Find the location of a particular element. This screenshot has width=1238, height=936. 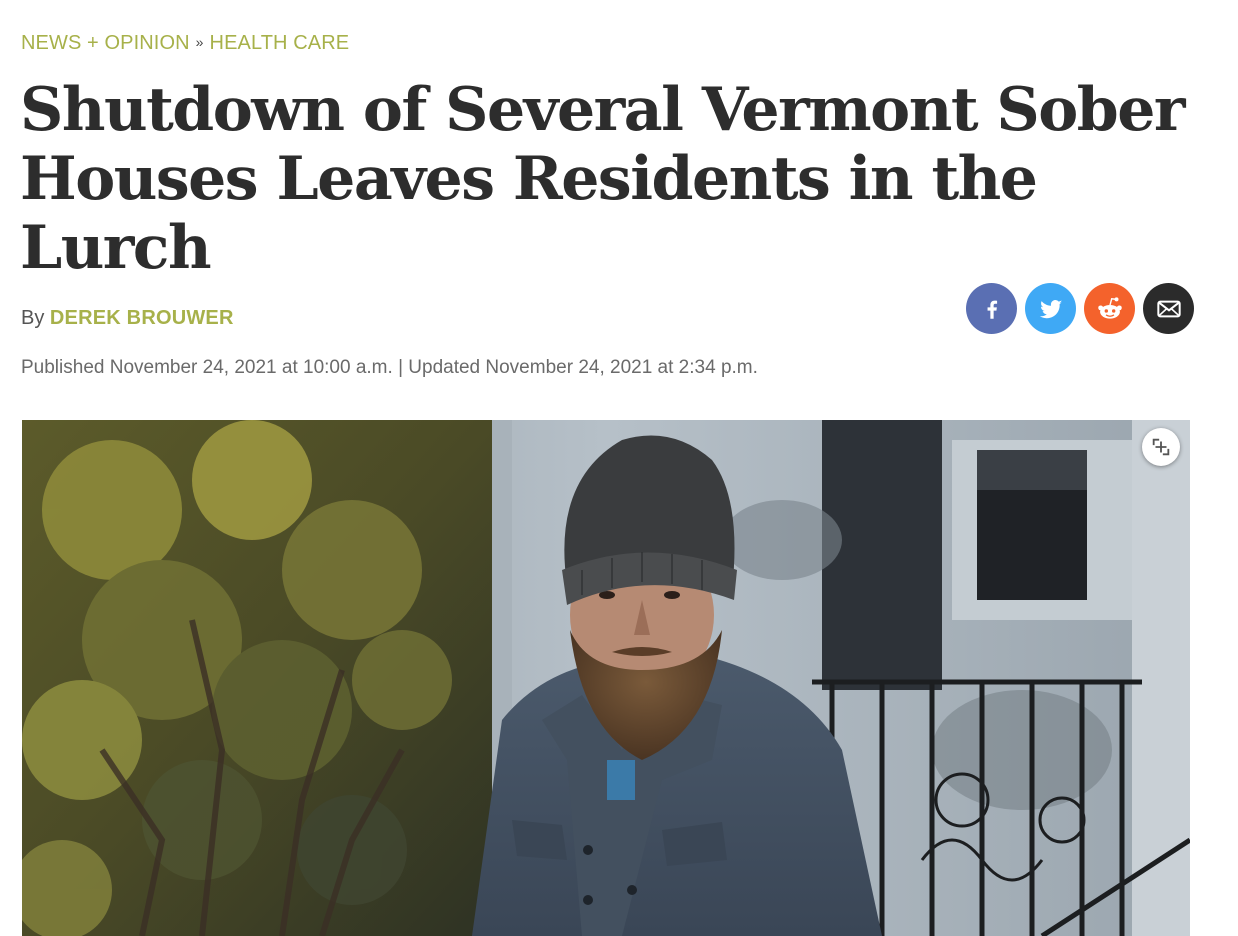

facebook-icon is located at coordinates (992, 309).